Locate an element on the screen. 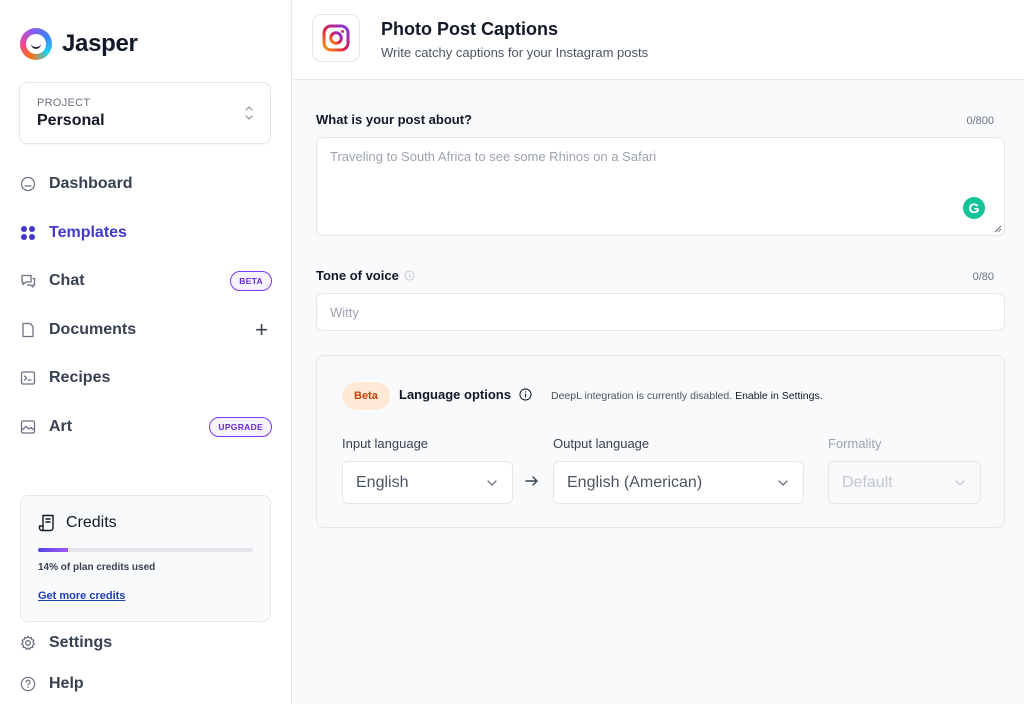 The height and width of the screenshot is (704, 1024). receipt-icon is located at coordinates (46, 523).